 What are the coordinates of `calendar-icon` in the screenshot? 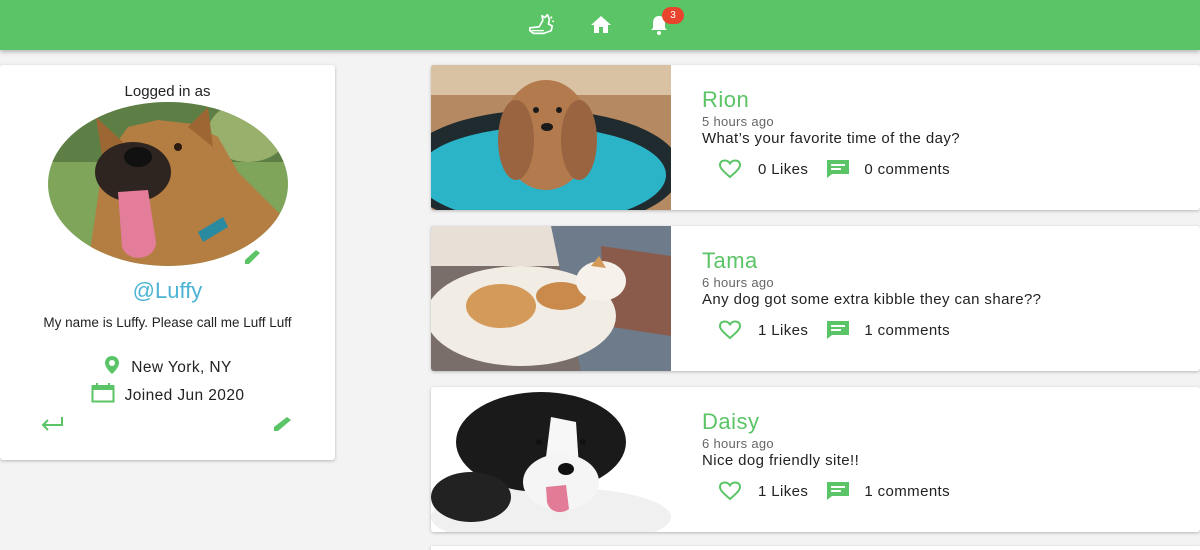 It's located at (103, 395).